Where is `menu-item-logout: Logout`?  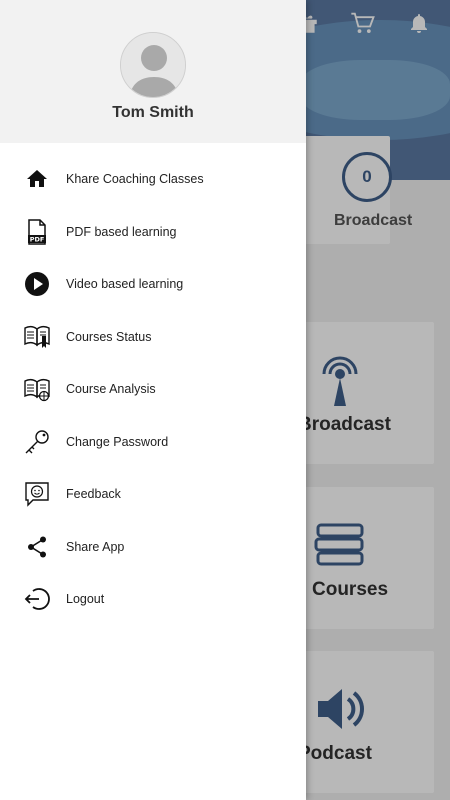
menu-item-logout: Logout is located at coordinates (153, 599).